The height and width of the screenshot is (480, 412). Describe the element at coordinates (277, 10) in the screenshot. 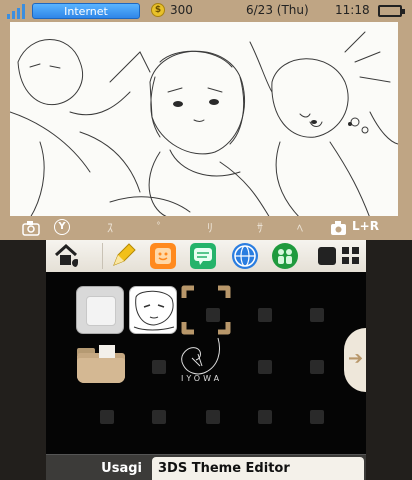

I see `date-display: 6/23 (Thu)` at that location.